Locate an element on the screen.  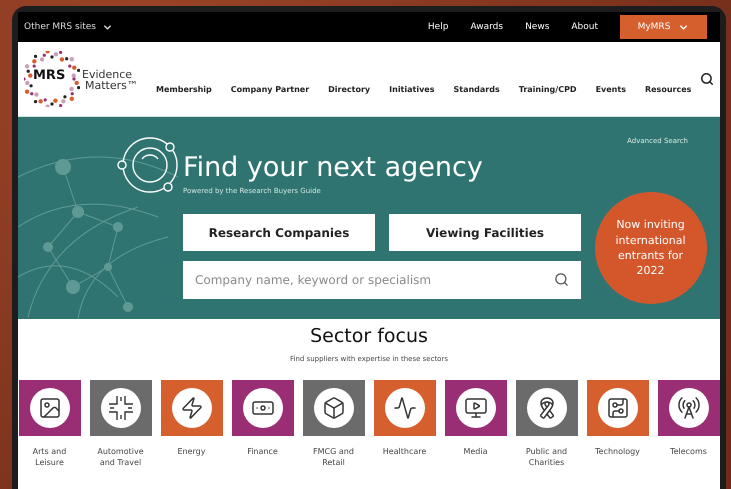
category-button: Viewing Facilities is located at coordinates (485, 232).